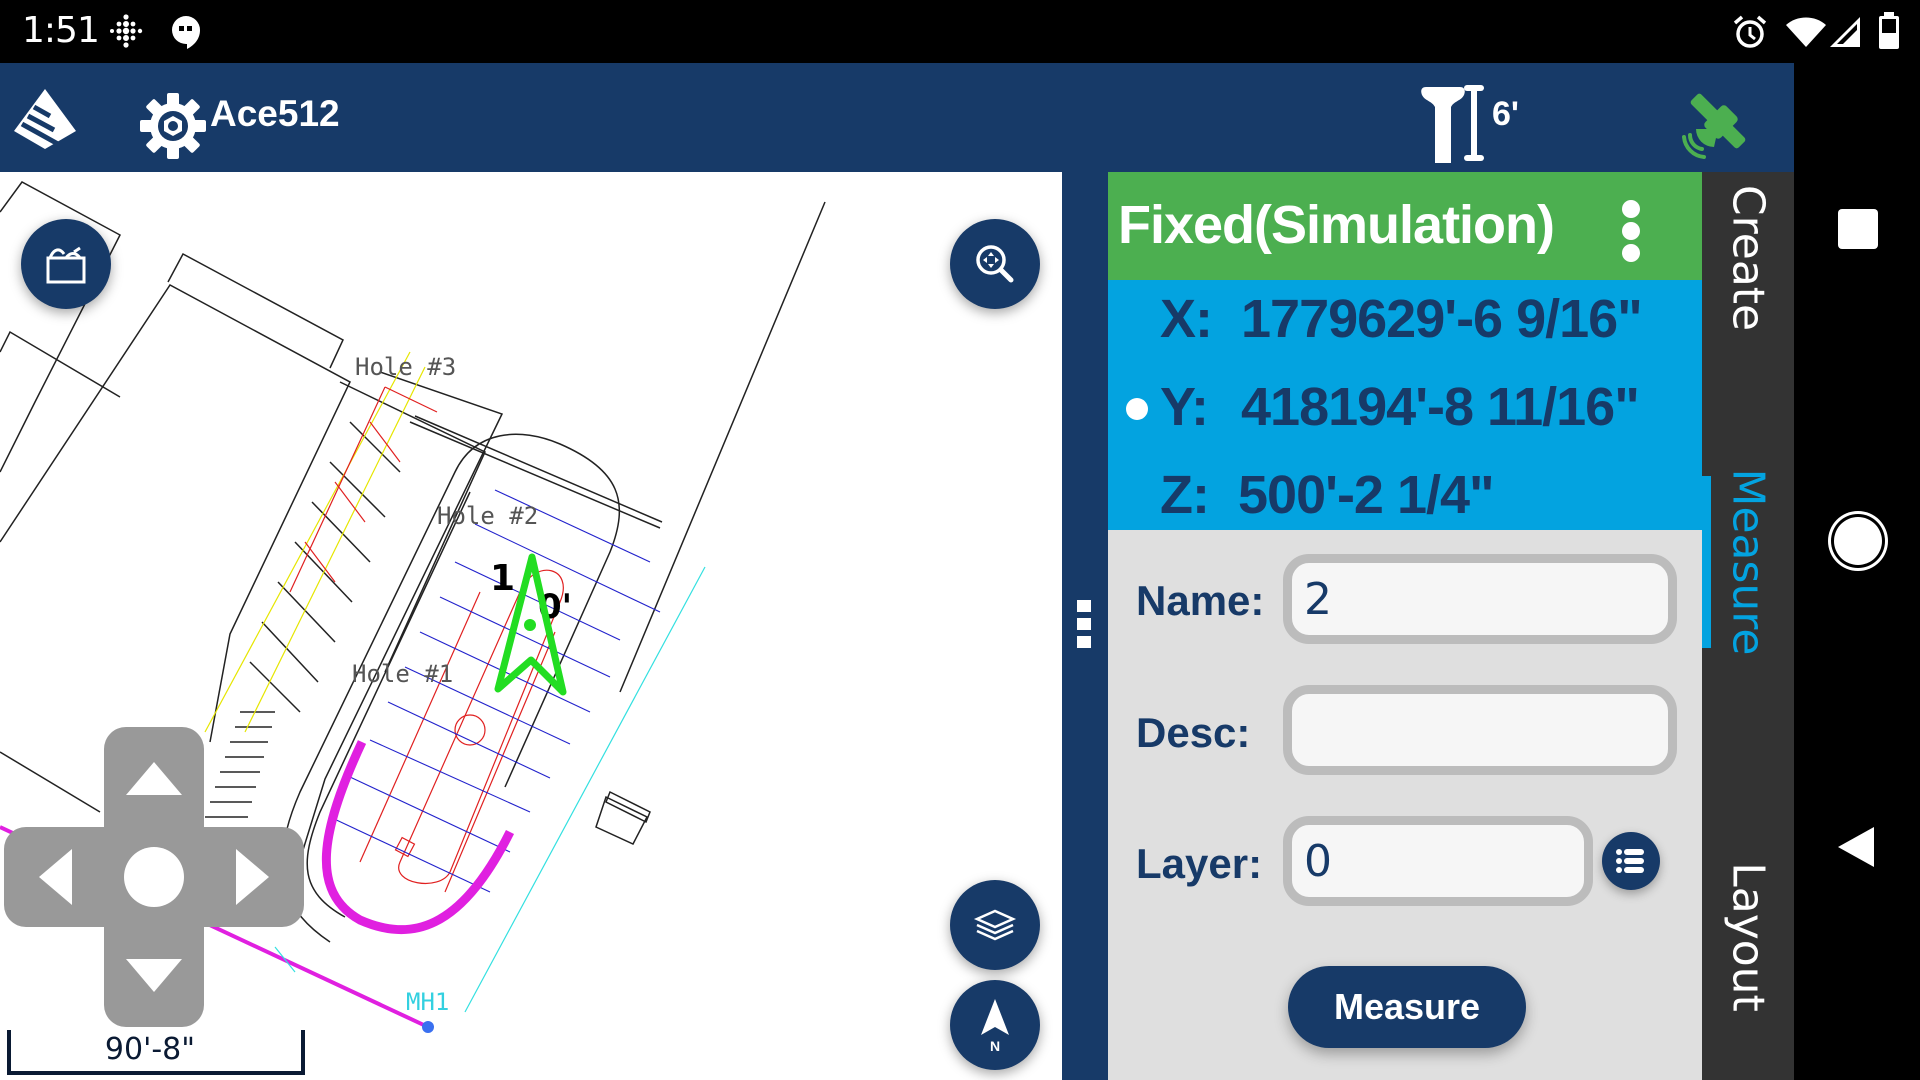 Image resolution: width=1920 pixels, height=1080 pixels. I want to click on tab-create: Create, so click(1748, 258).